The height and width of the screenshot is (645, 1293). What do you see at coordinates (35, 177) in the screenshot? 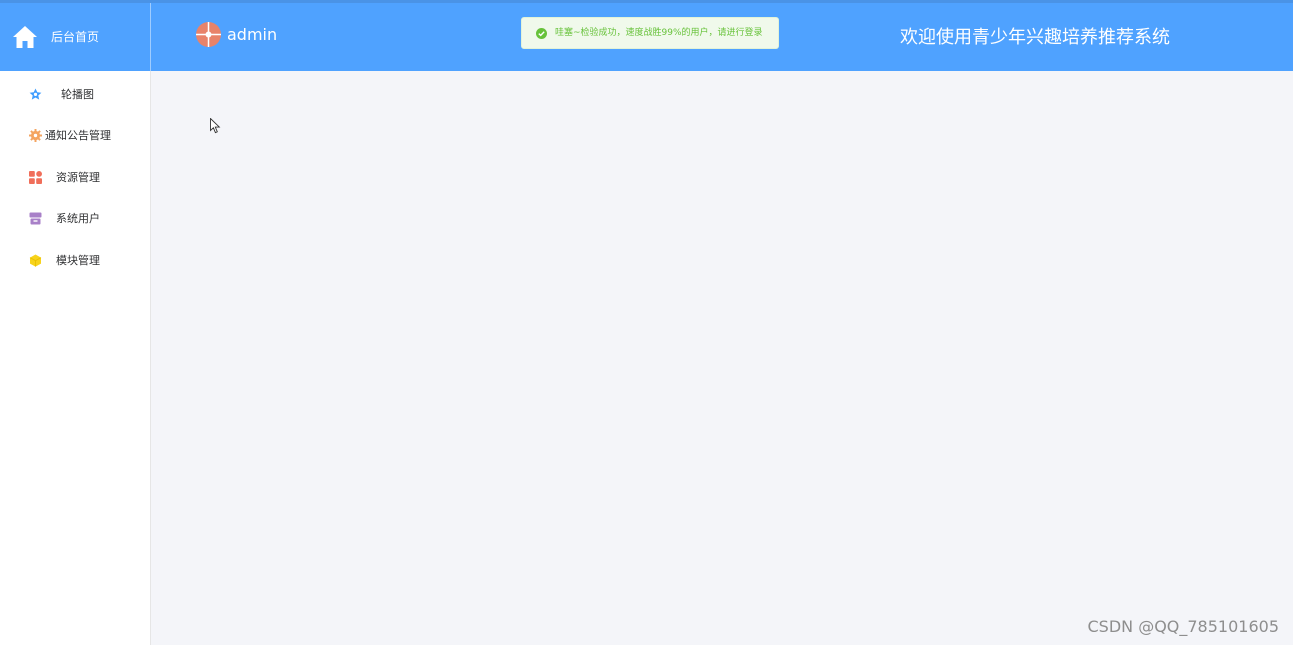
I see `grid-icon` at bounding box center [35, 177].